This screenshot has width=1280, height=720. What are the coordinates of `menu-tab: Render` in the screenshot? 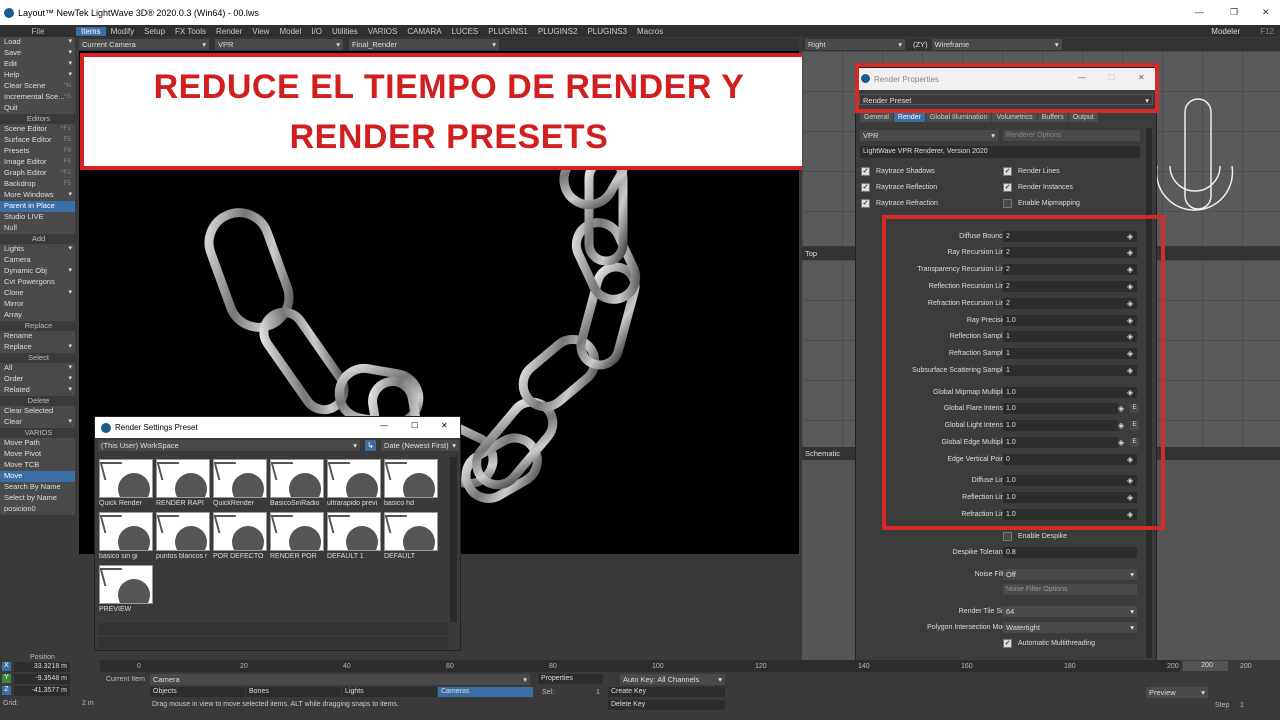 It's located at (229, 31).